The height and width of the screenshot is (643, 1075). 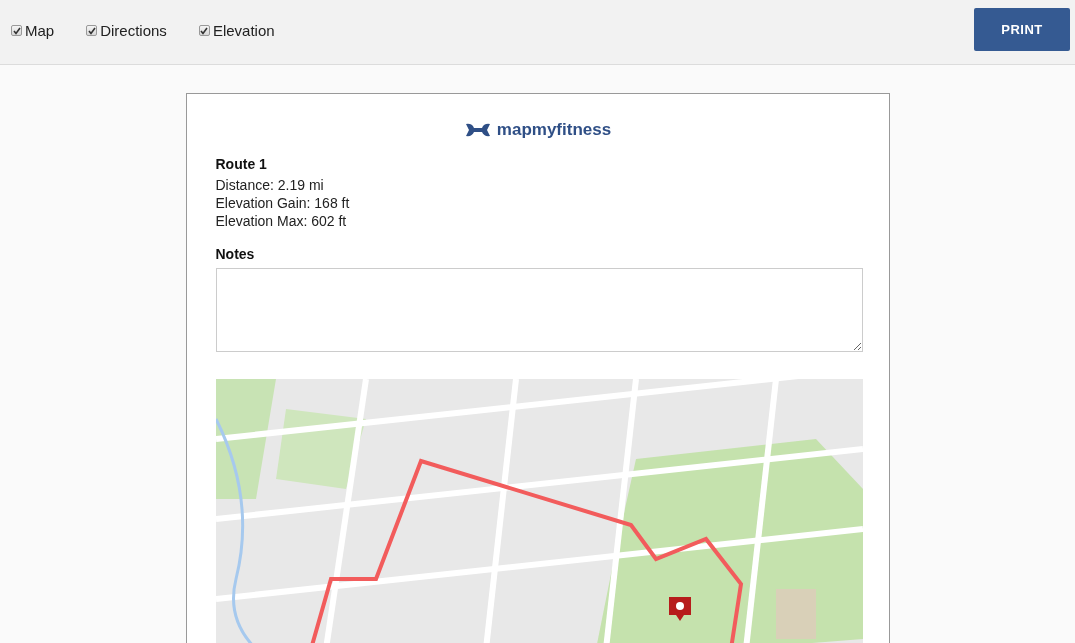 I want to click on print-button: PRINT, so click(x=1022, y=29).